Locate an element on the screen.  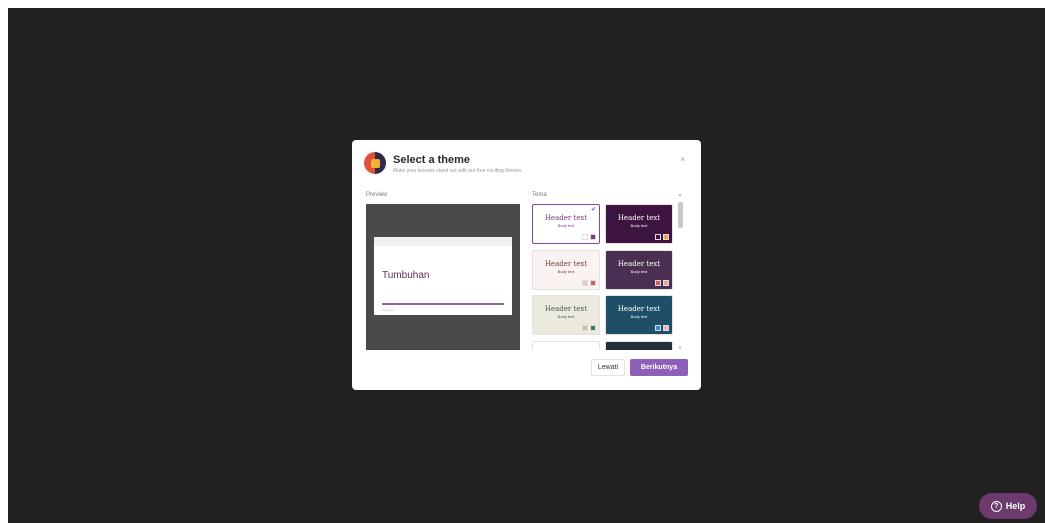
skip-button: Lewati is located at coordinates (608, 367).